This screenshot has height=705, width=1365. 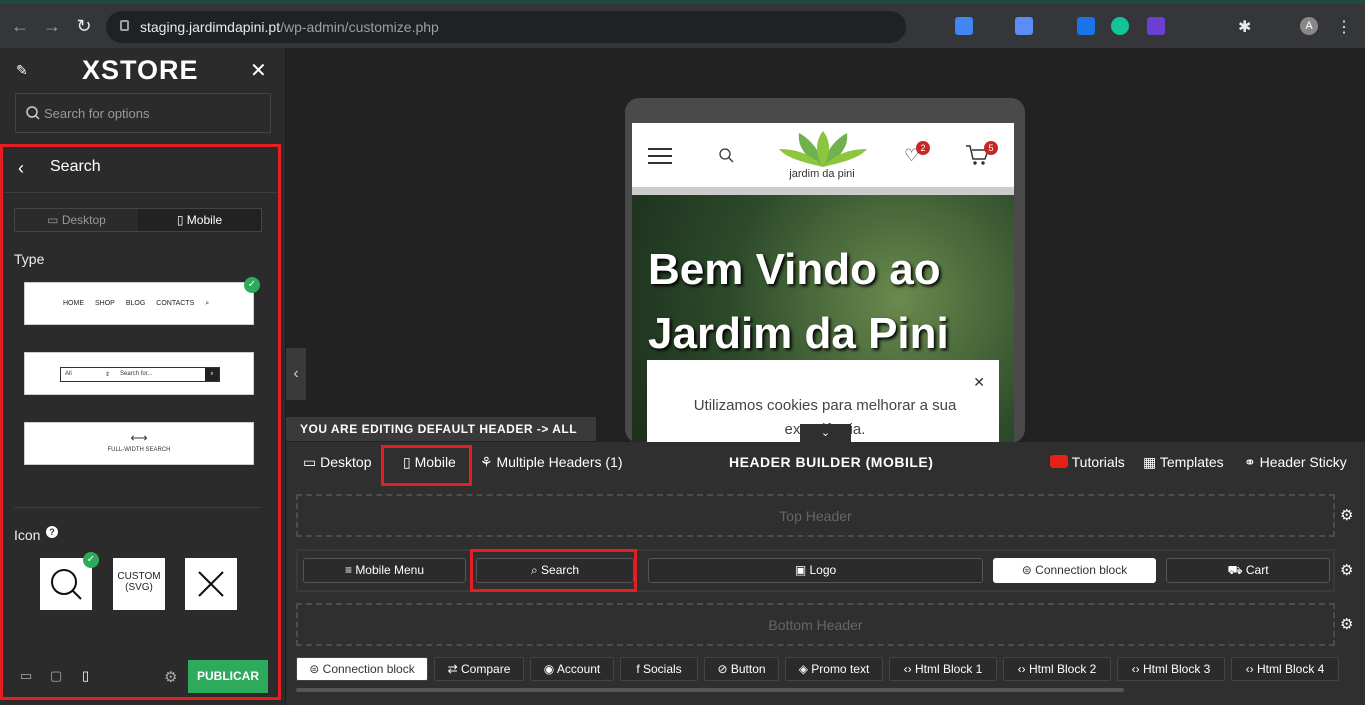 What do you see at coordinates (823, 149) in the screenshot?
I see `site-logo-icon` at bounding box center [823, 149].